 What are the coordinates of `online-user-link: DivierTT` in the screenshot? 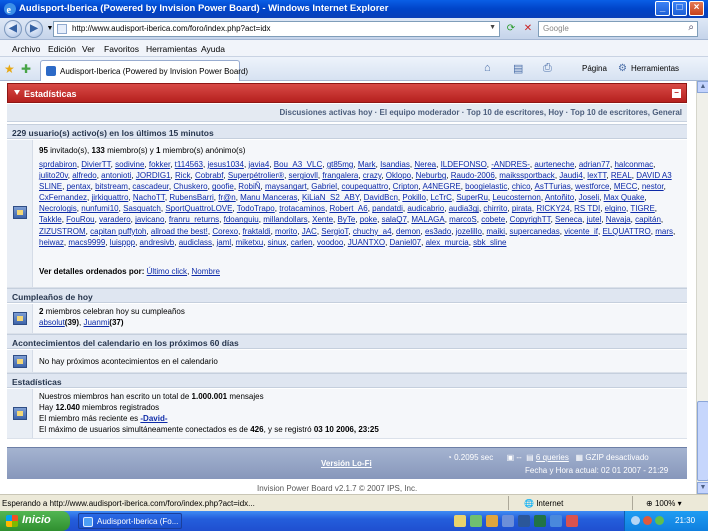 It's located at (95, 164).